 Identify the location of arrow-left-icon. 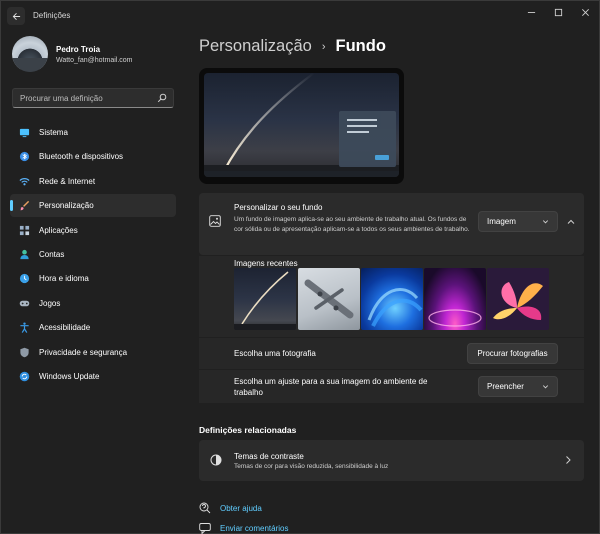
(16, 16).